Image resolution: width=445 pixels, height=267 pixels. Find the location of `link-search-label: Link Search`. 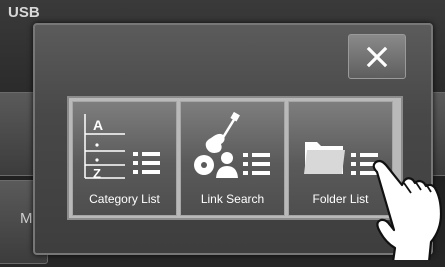

link-search-label: Link Search is located at coordinates (232, 199).